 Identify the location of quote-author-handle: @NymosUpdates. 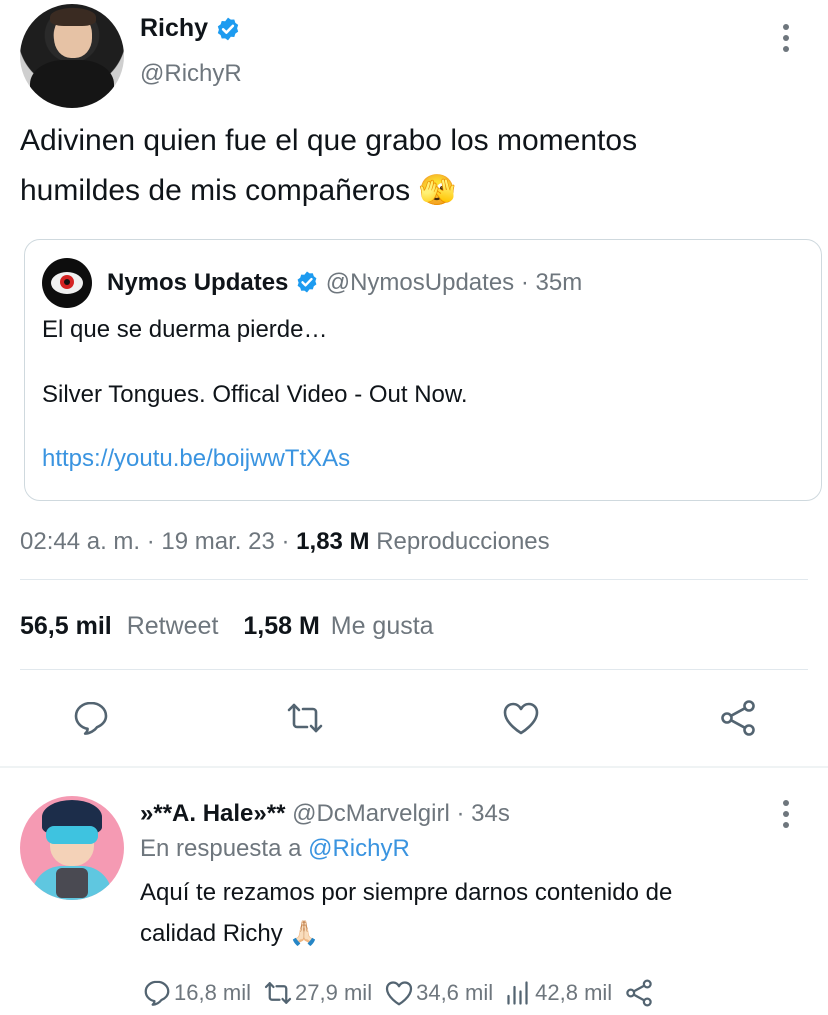
(420, 282).